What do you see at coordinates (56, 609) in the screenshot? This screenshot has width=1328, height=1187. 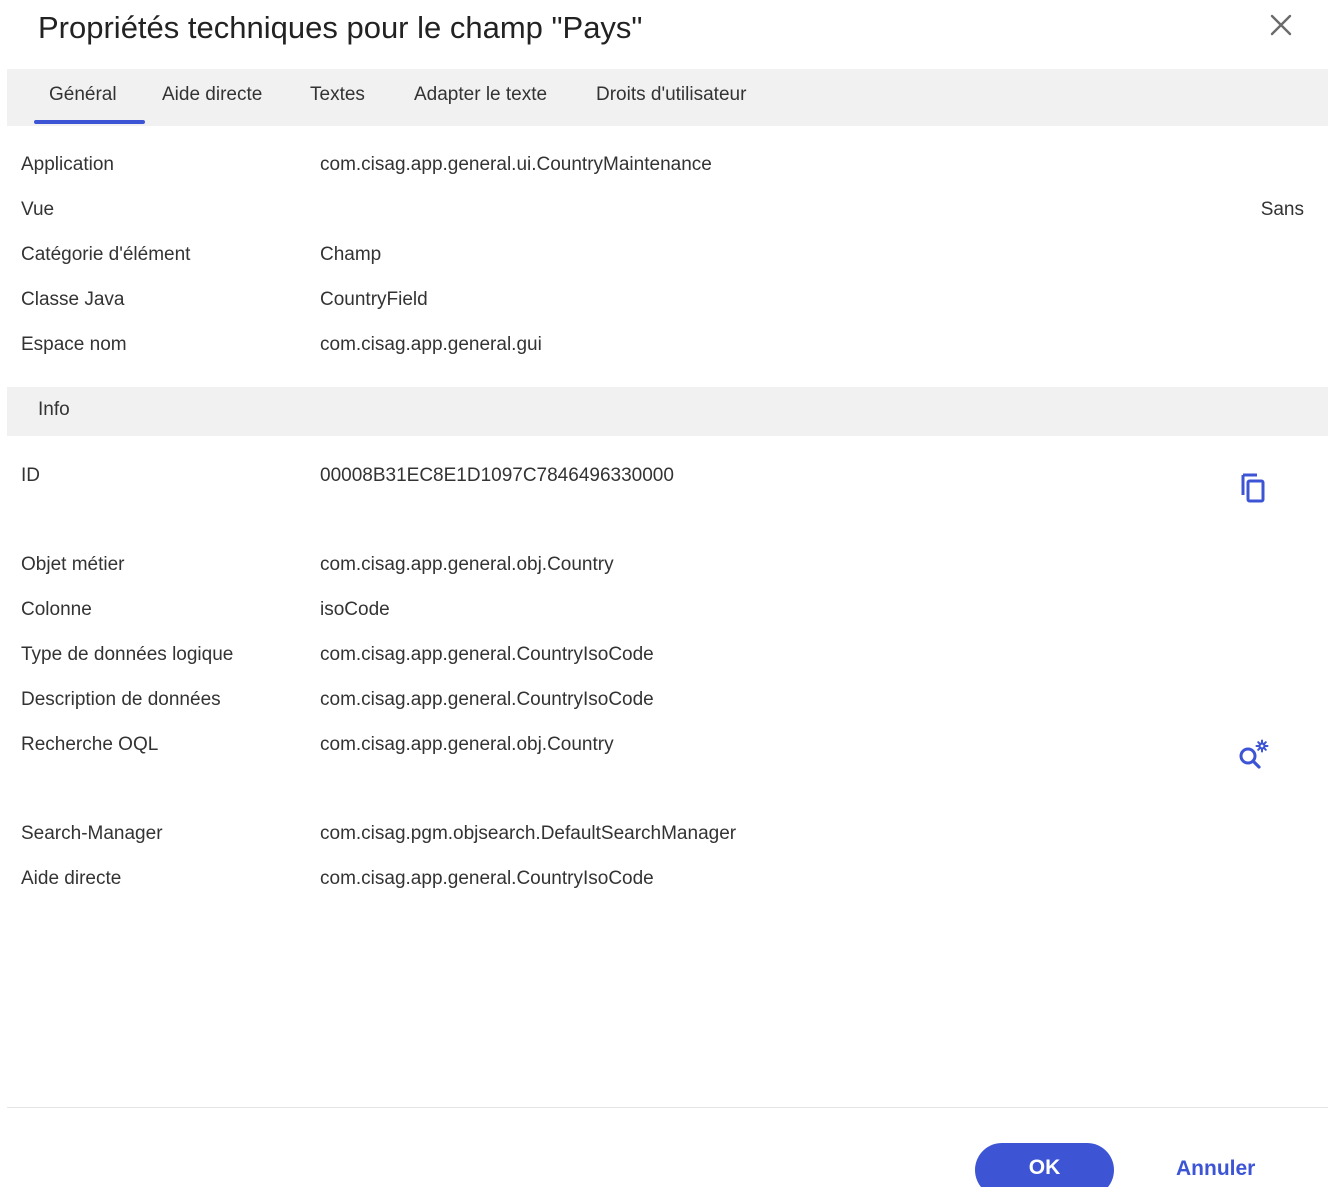 I see `property-label: Colonne` at bounding box center [56, 609].